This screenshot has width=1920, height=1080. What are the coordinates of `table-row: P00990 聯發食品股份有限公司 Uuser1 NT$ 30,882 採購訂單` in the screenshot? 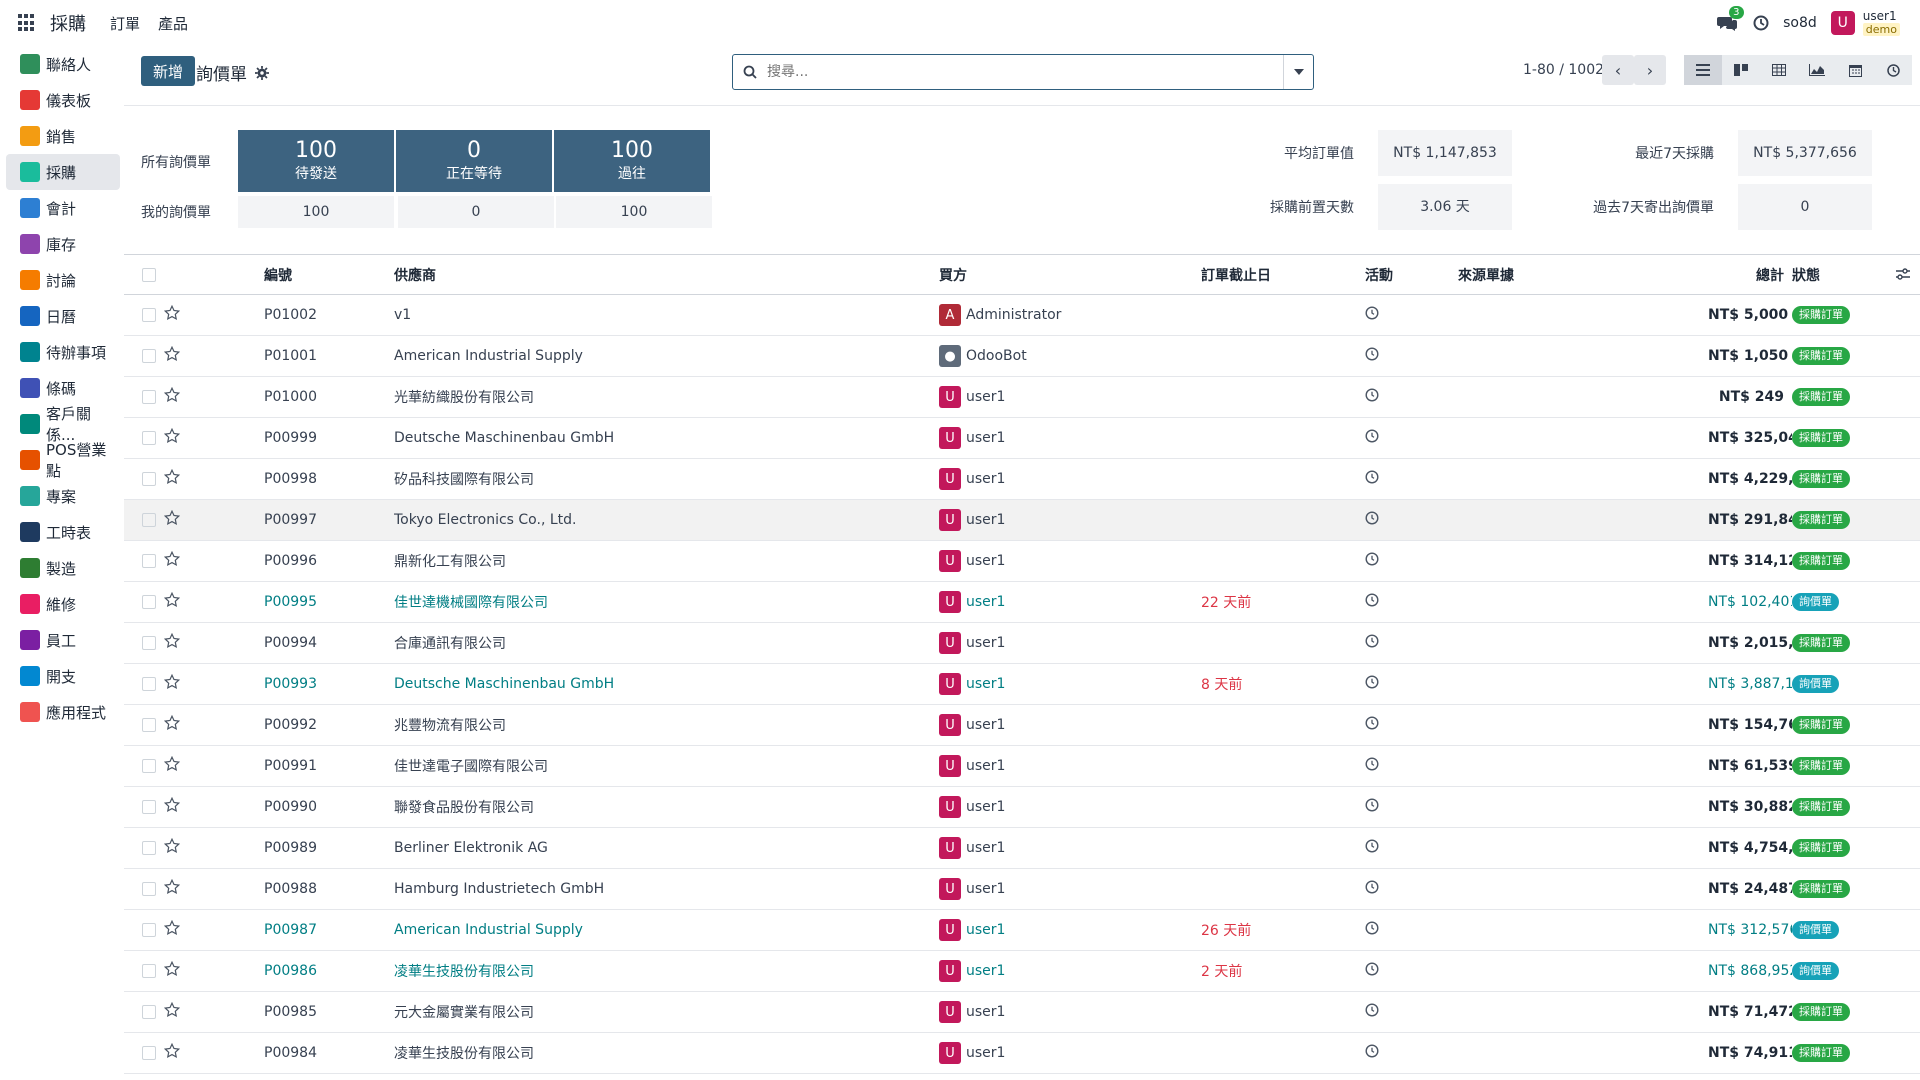 It's located at (1022, 807).